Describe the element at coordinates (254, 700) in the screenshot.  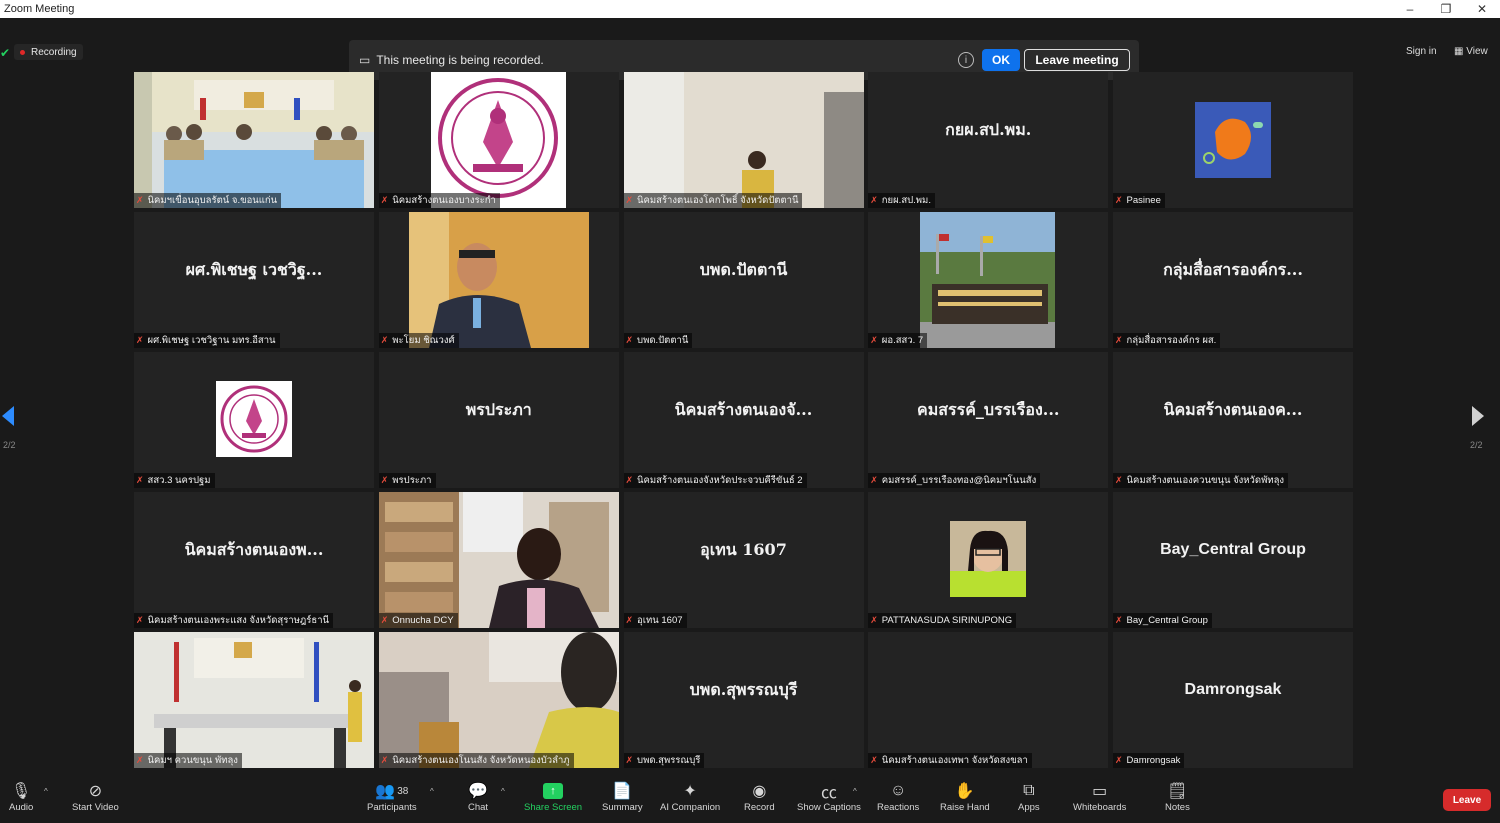
I see `video-tile: ✗ นิคมฯ ควนขนุน พัทลุง` at that location.